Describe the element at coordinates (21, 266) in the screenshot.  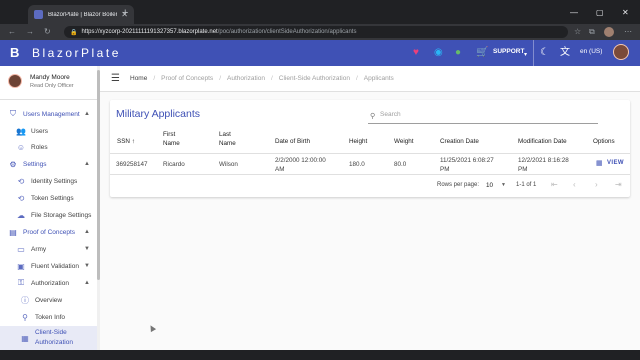
I see `validation-icon: ▣` at that location.